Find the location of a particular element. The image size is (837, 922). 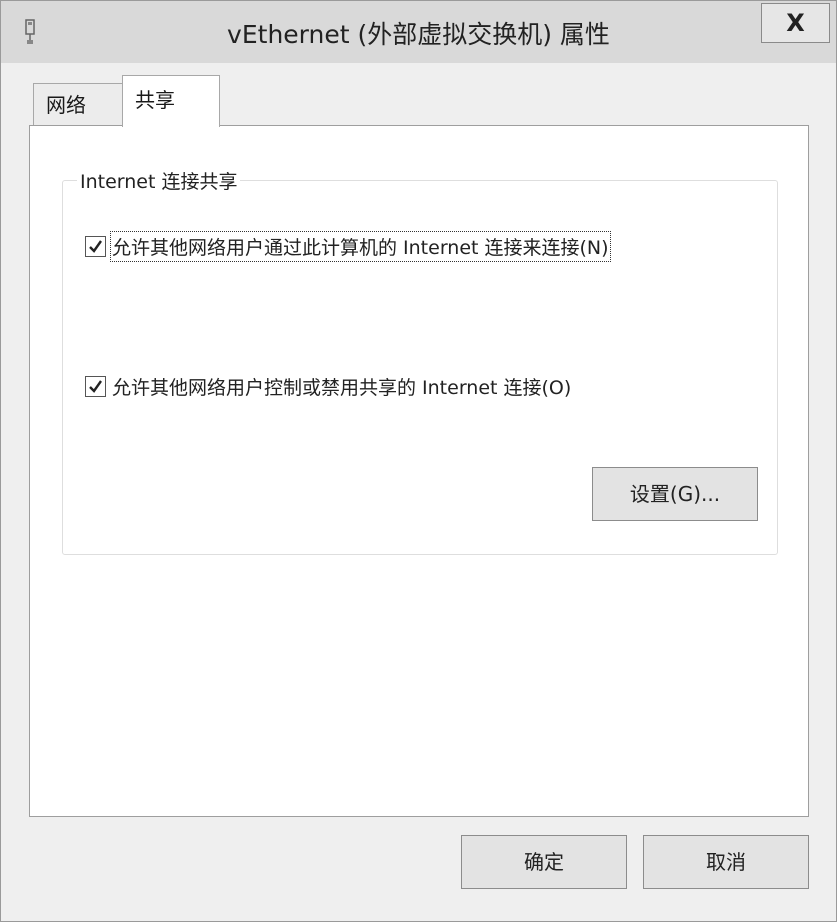

window-title: vEthernet (外部虚拟交换机) 属性 is located at coordinates (418, 34).